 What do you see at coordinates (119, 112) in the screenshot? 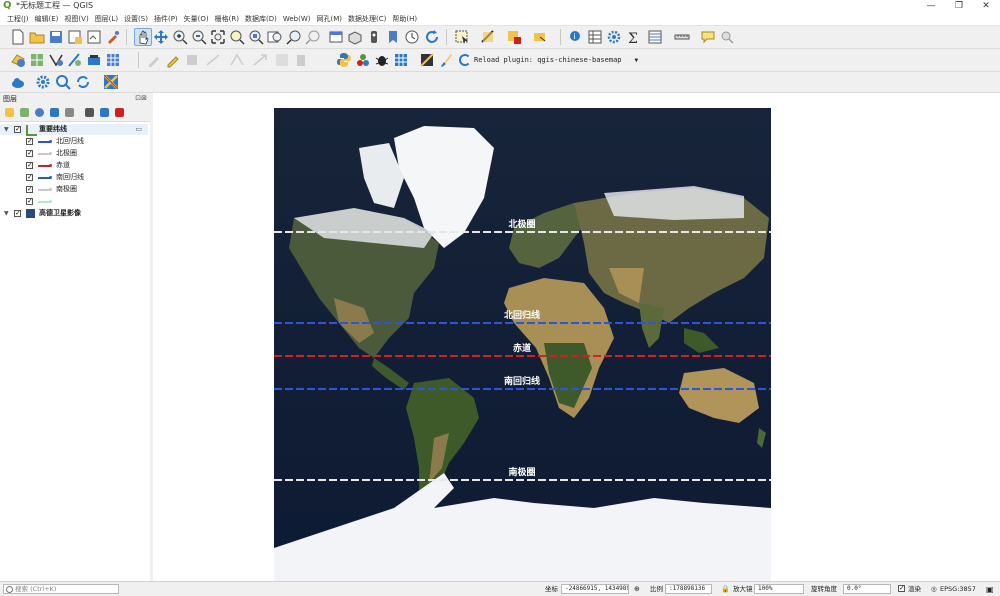
I see `remove-layer-icon` at bounding box center [119, 112].